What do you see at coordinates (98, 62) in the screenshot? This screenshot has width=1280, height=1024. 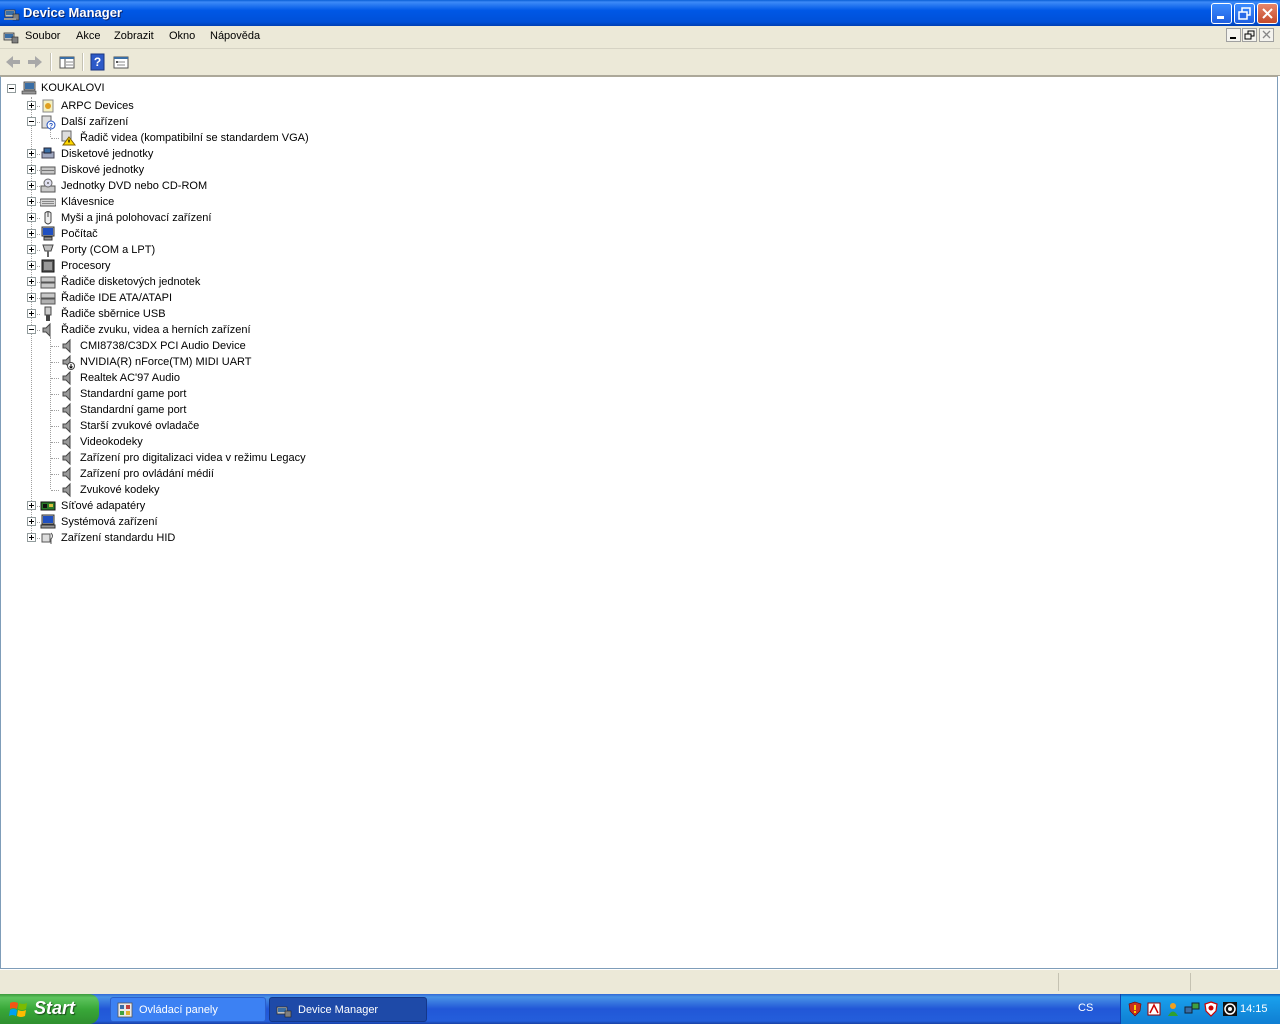 I see `help-icon: ?` at bounding box center [98, 62].